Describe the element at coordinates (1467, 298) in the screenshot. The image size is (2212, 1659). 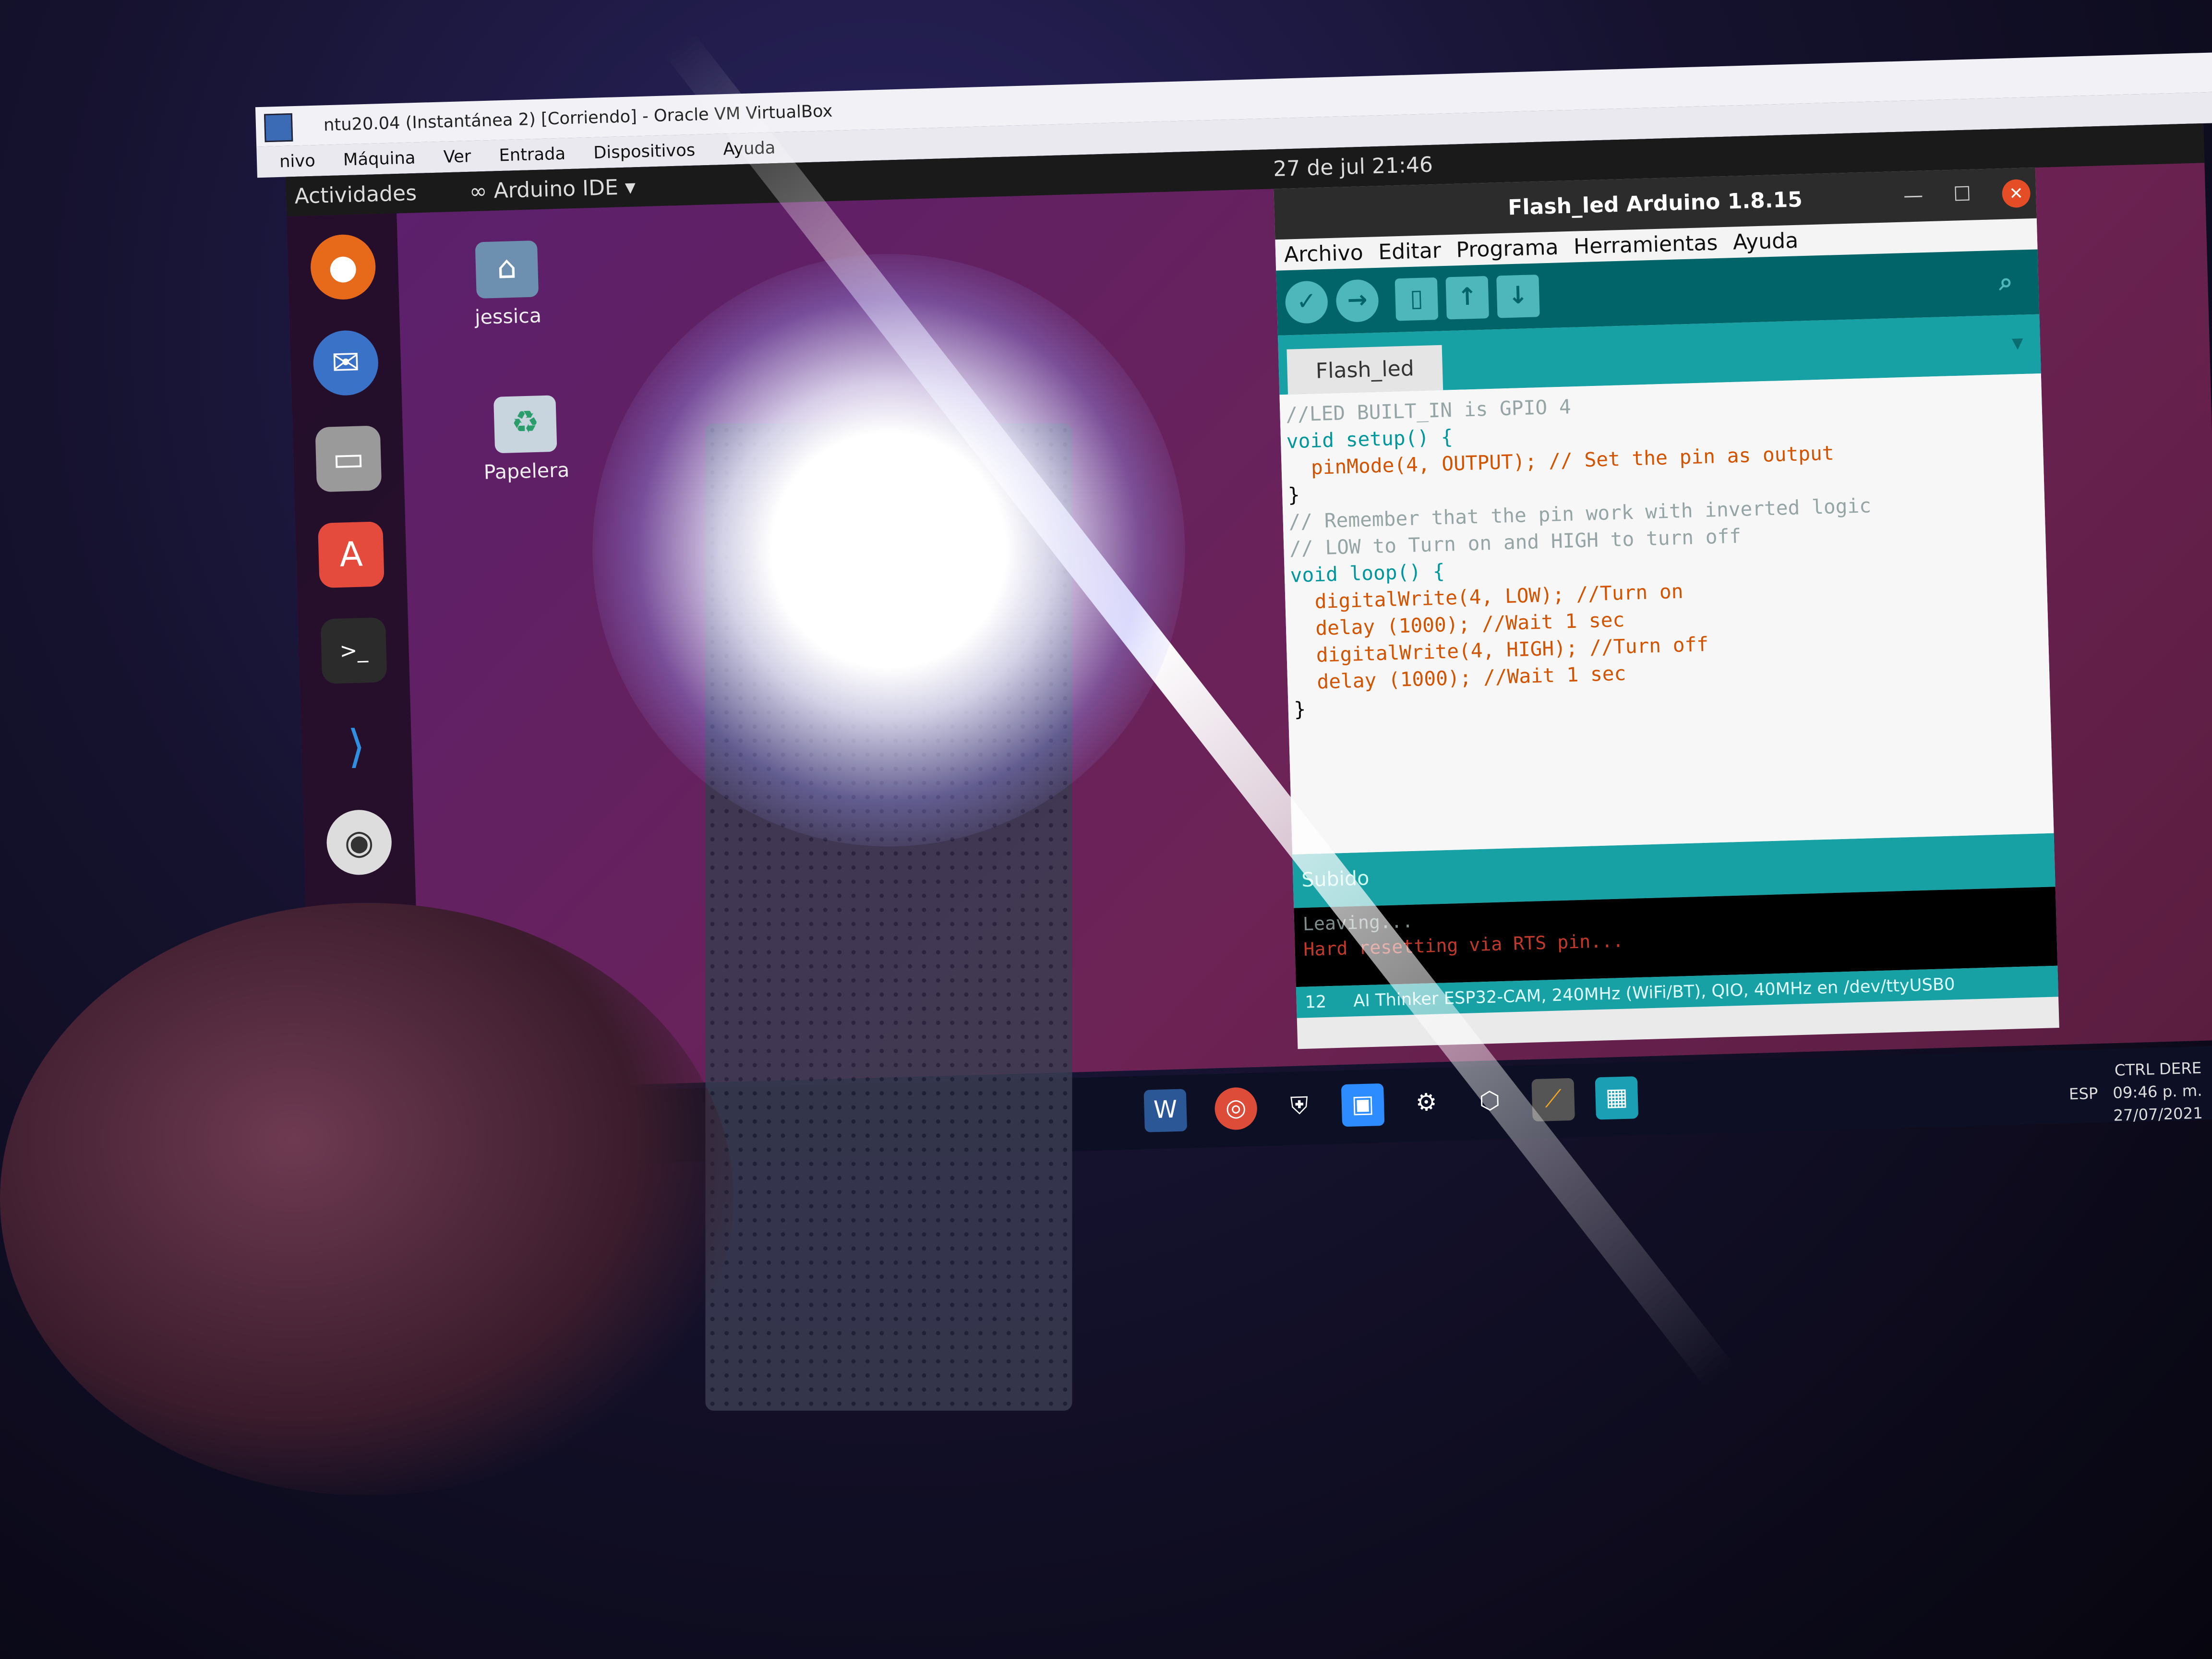
I see `open-icon: ↑` at that location.